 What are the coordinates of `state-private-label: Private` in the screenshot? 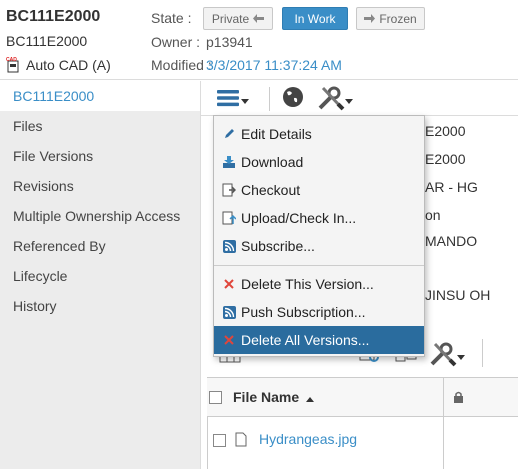 It's located at (230, 18).